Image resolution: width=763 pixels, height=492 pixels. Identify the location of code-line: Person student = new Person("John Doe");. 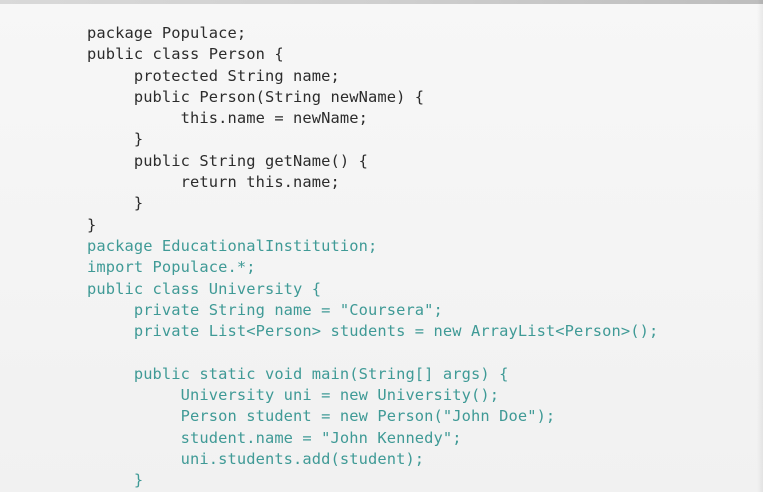
(321, 416).